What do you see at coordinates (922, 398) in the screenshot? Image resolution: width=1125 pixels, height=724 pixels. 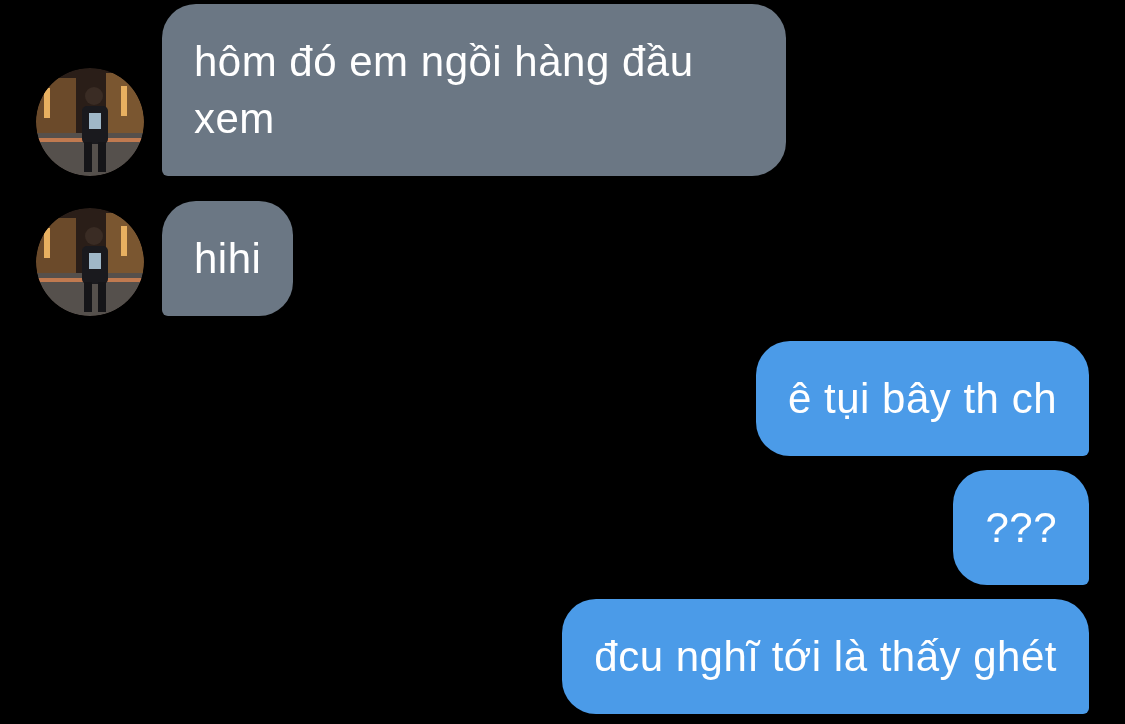 I see `message-text: ê tụi bây th ch` at bounding box center [922, 398].